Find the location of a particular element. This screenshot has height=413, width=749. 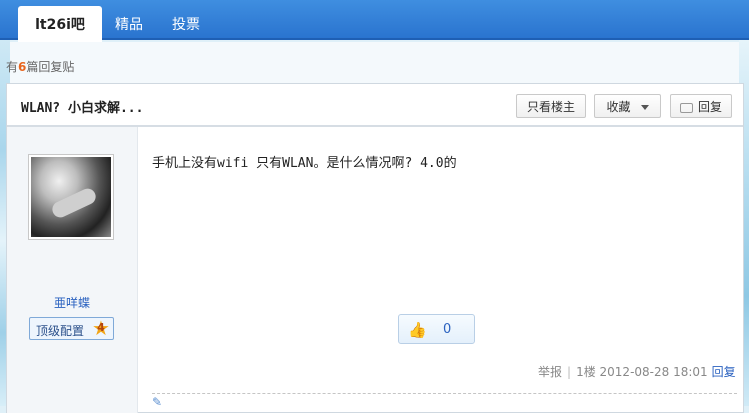

tab-forum-home: lt26i吧 is located at coordinates (60, 24).